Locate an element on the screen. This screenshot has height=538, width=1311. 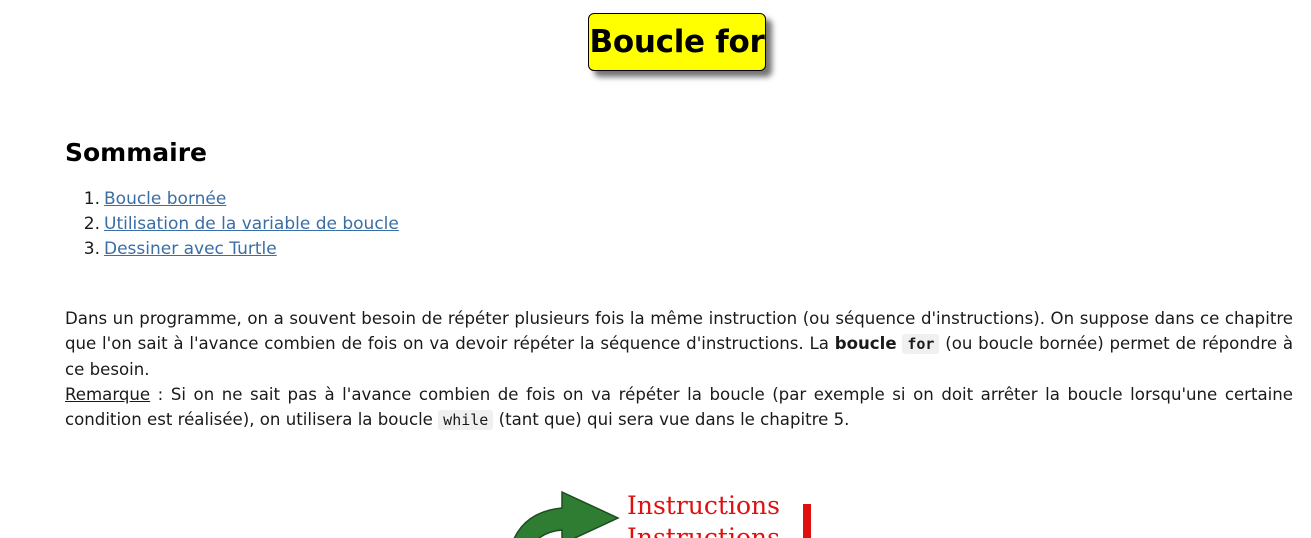
toc-item: 2. Utilisation de la variable de boucle is located at coordinates (232, 224).